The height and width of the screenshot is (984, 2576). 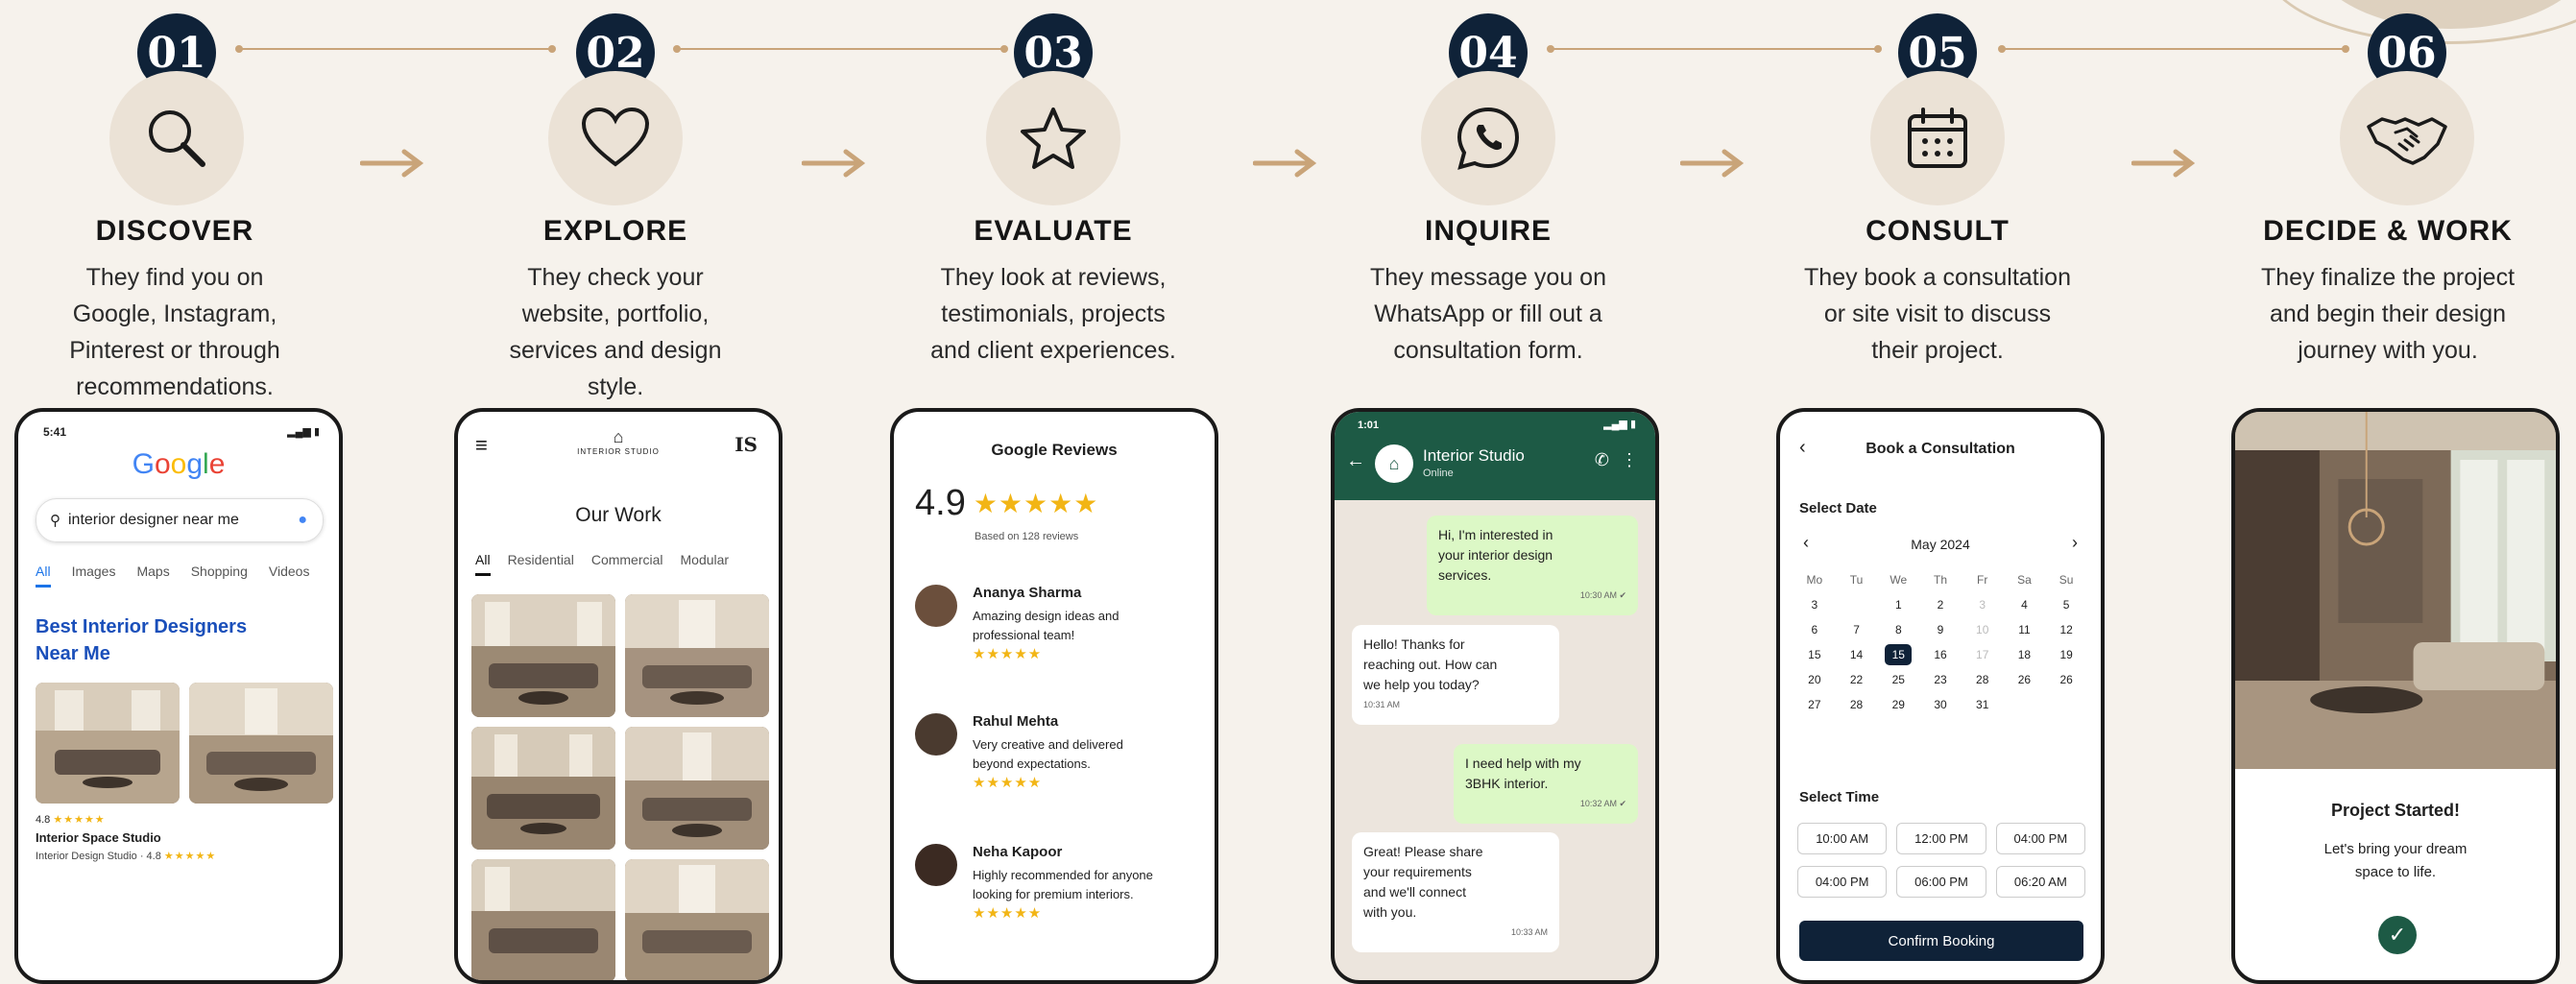 I want to click on tab-shopping: Shopping, so click(x=219, y=576).